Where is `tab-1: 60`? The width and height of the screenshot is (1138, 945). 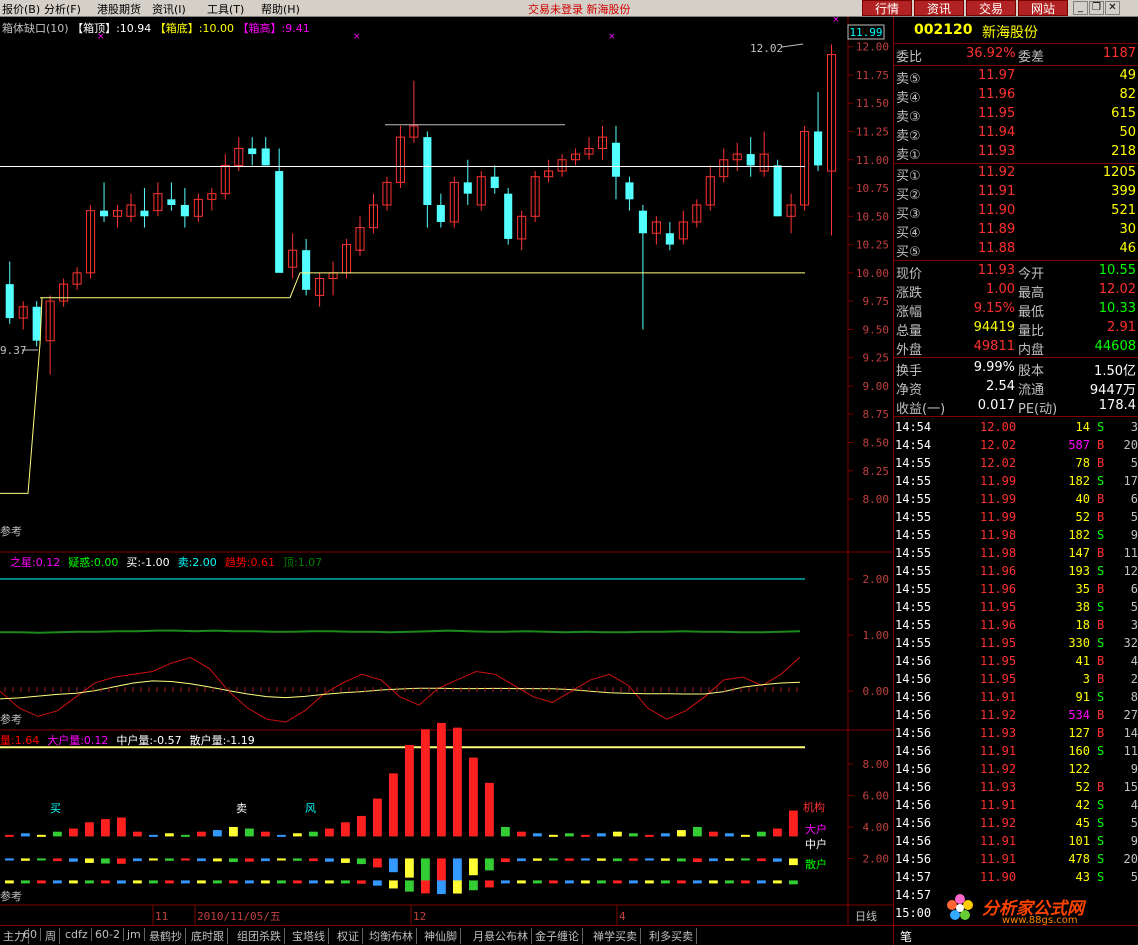 tab-1: 60 is located at coordinates (30, 934).